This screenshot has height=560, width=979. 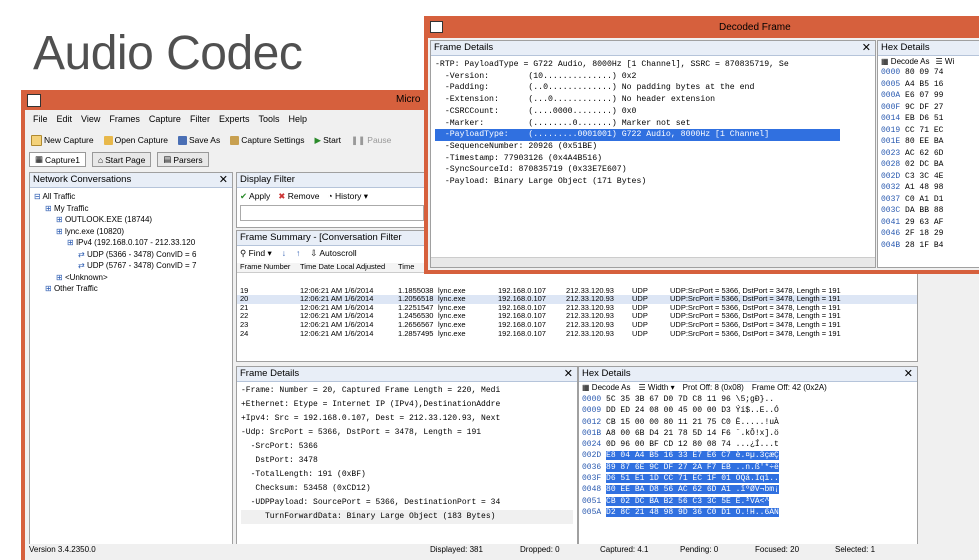 I want to click on hex-row: 000F 9C DF 27, so click(x=930, y=108).